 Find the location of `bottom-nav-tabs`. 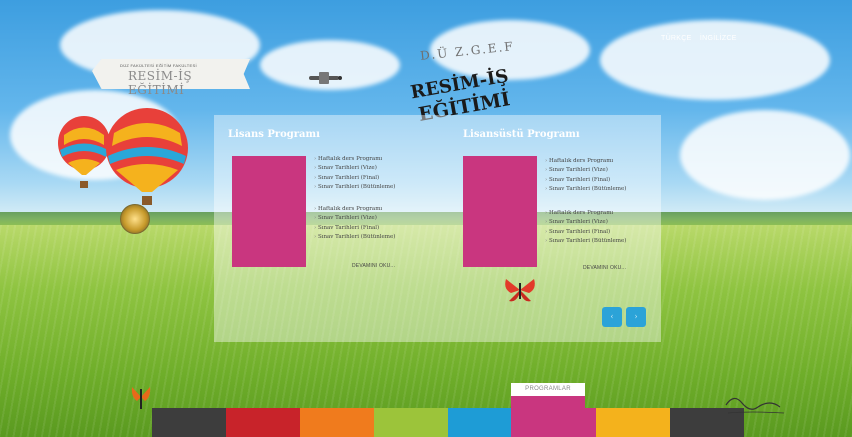

bottom-nav-tabs is located at coordinates (448, 422).